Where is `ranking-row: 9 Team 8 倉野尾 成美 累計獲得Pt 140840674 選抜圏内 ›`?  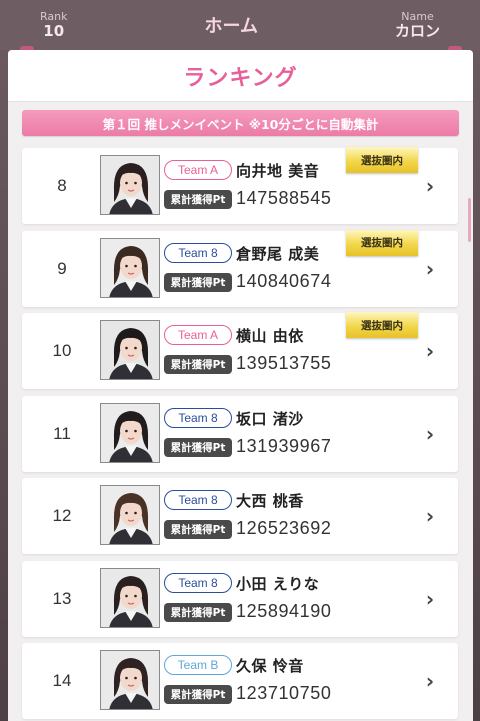 ranking-row: 9 Team 8 倉野尾 成美 累計獲得Pt 140840674 選抜圏内 › is located at coordinates (240, 268).